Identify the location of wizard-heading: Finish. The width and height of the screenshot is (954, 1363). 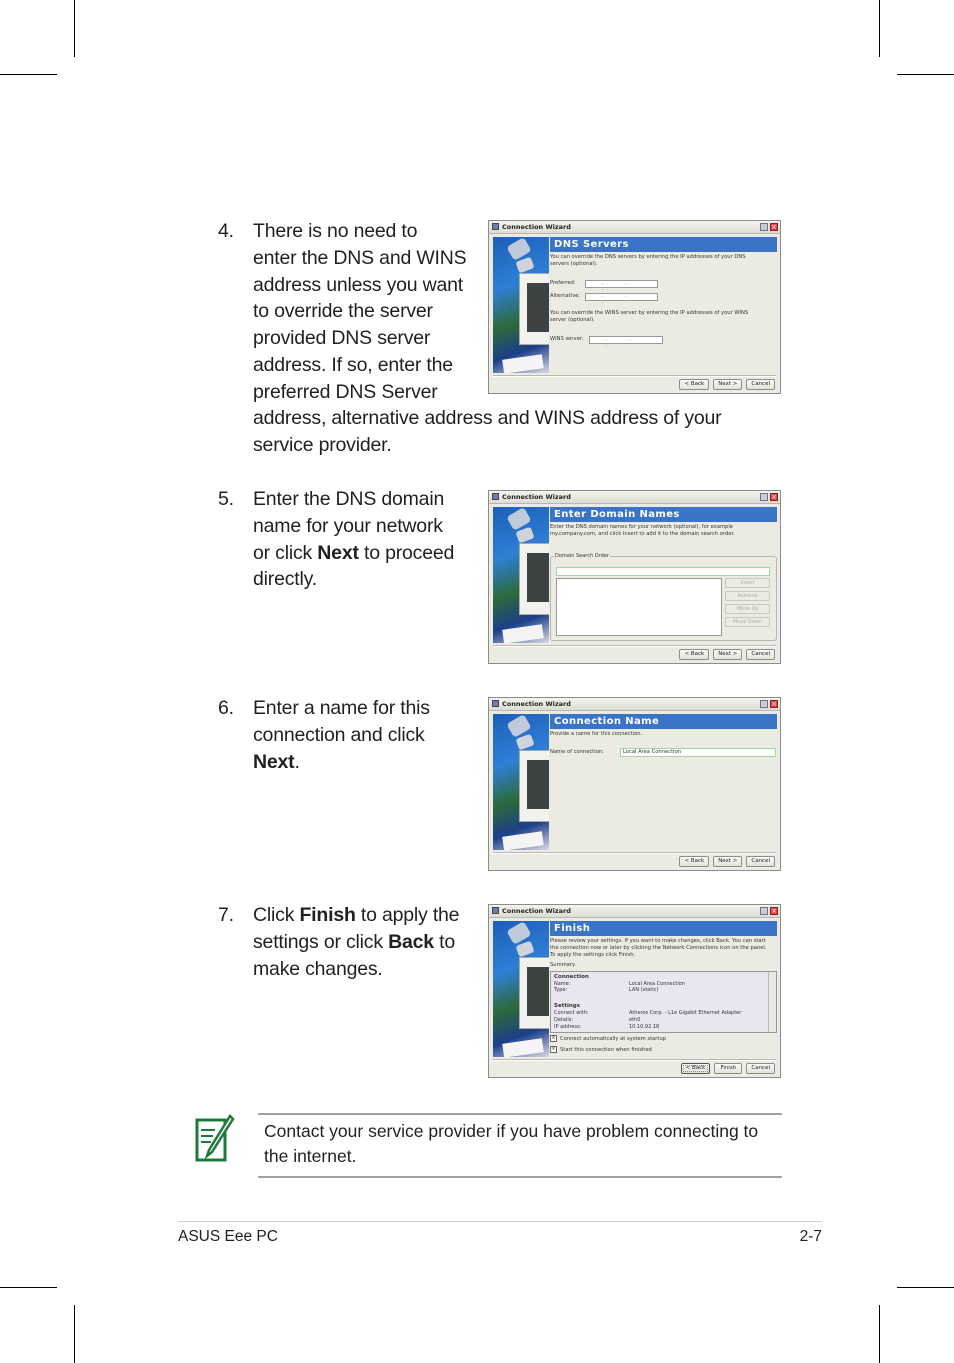
(663, 928).